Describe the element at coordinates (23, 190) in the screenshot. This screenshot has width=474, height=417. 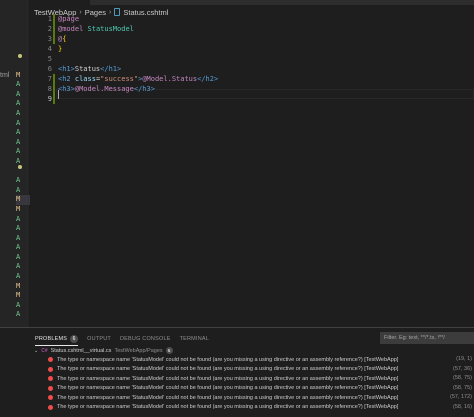
I see `git-status-column: MAAAAAAAAAAAMMAAAAAAAMMAA` at that location.